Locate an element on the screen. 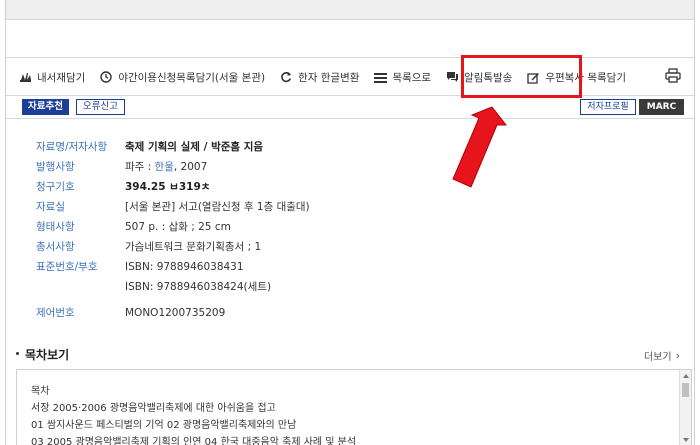 The height and width of the screenshot is (445, 700). hanja-convert-label: 한자 한글변환 is located at coordinates (329, 77).